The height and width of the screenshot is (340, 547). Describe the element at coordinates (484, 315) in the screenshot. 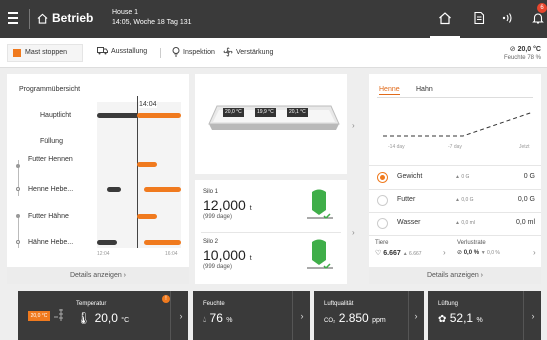

I see `ventilation-tile: Lüftung ✿ 52,1 % ›` at that location.